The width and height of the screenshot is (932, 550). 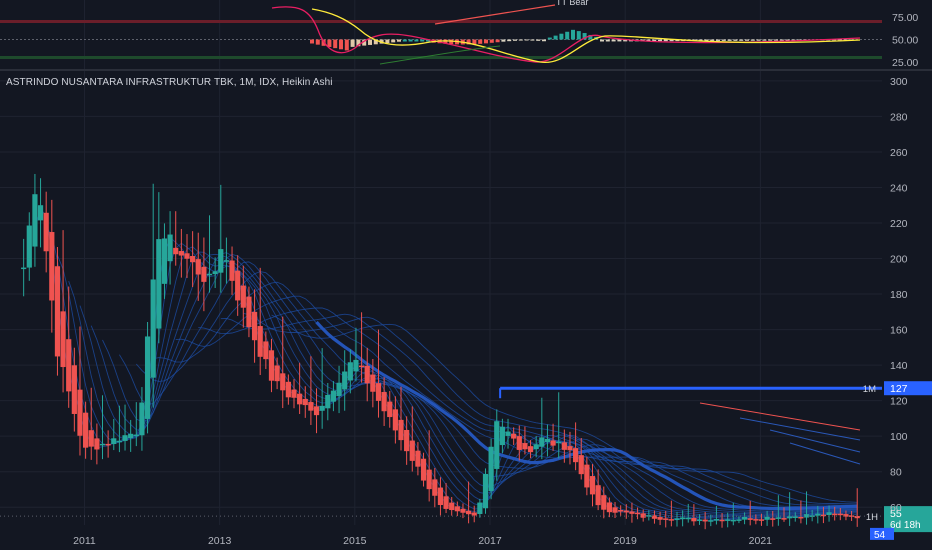 I want to click on oscillator-pane: TT Bear 75.00 50.00 25.00, so click(x=459, y=34).